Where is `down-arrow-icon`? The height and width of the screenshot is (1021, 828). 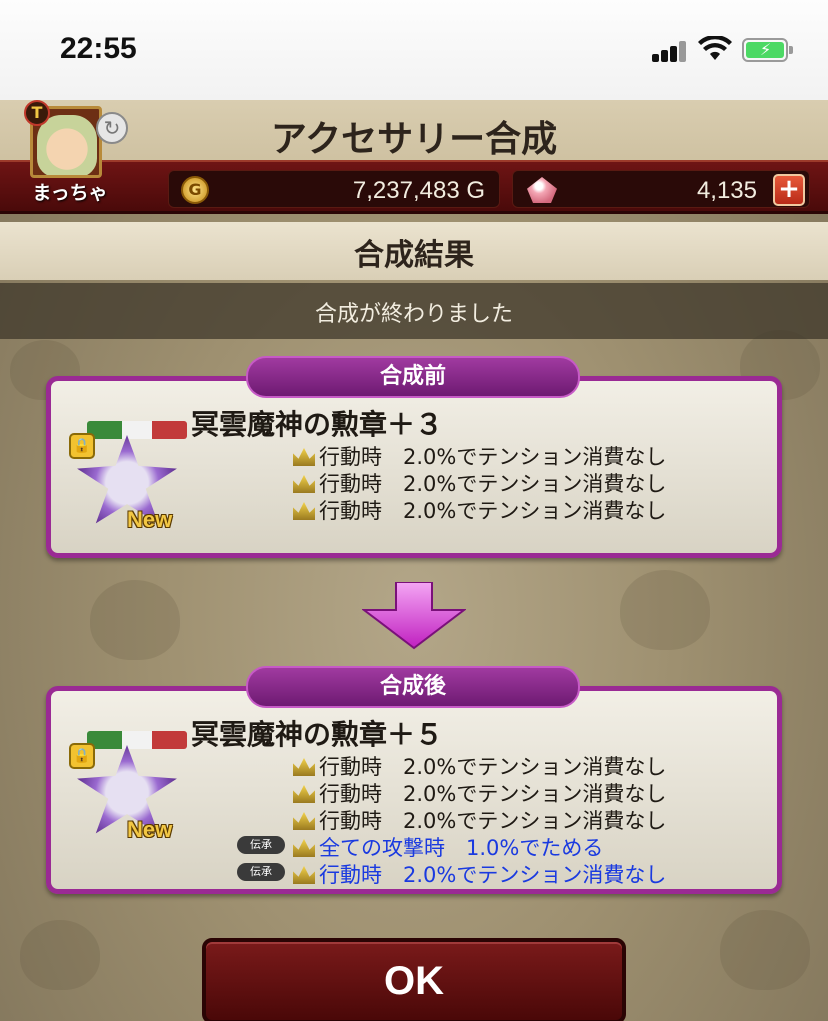
down-arrow-icon is located at coordinates (414, 616).